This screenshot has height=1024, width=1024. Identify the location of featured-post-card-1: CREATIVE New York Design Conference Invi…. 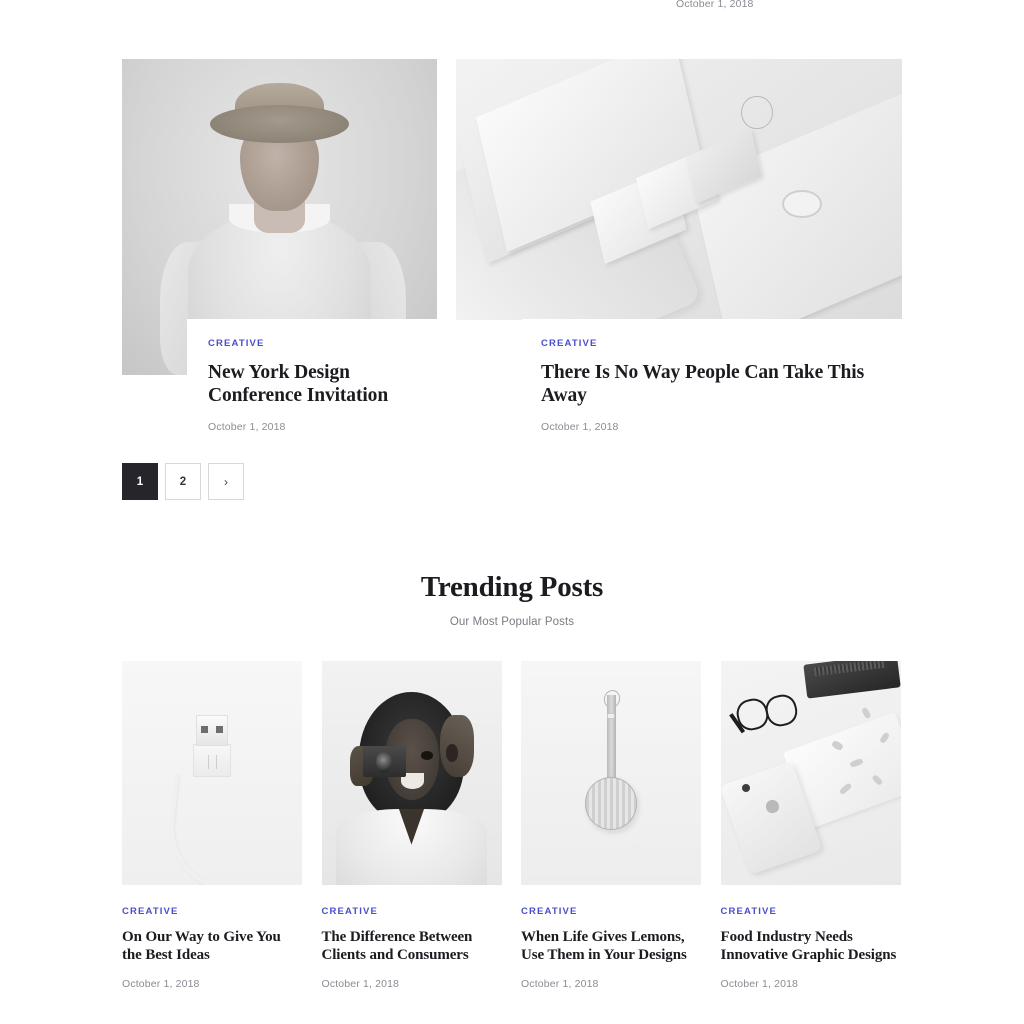
(312, 387).